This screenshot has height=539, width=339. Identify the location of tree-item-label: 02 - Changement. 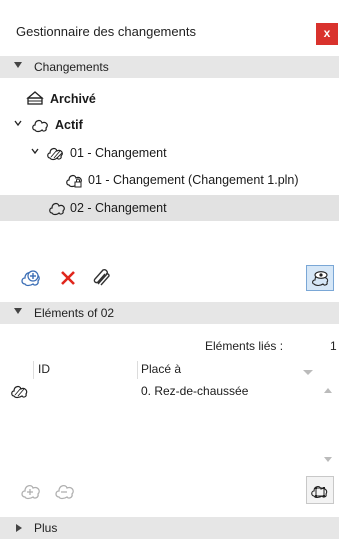
(118, 208).